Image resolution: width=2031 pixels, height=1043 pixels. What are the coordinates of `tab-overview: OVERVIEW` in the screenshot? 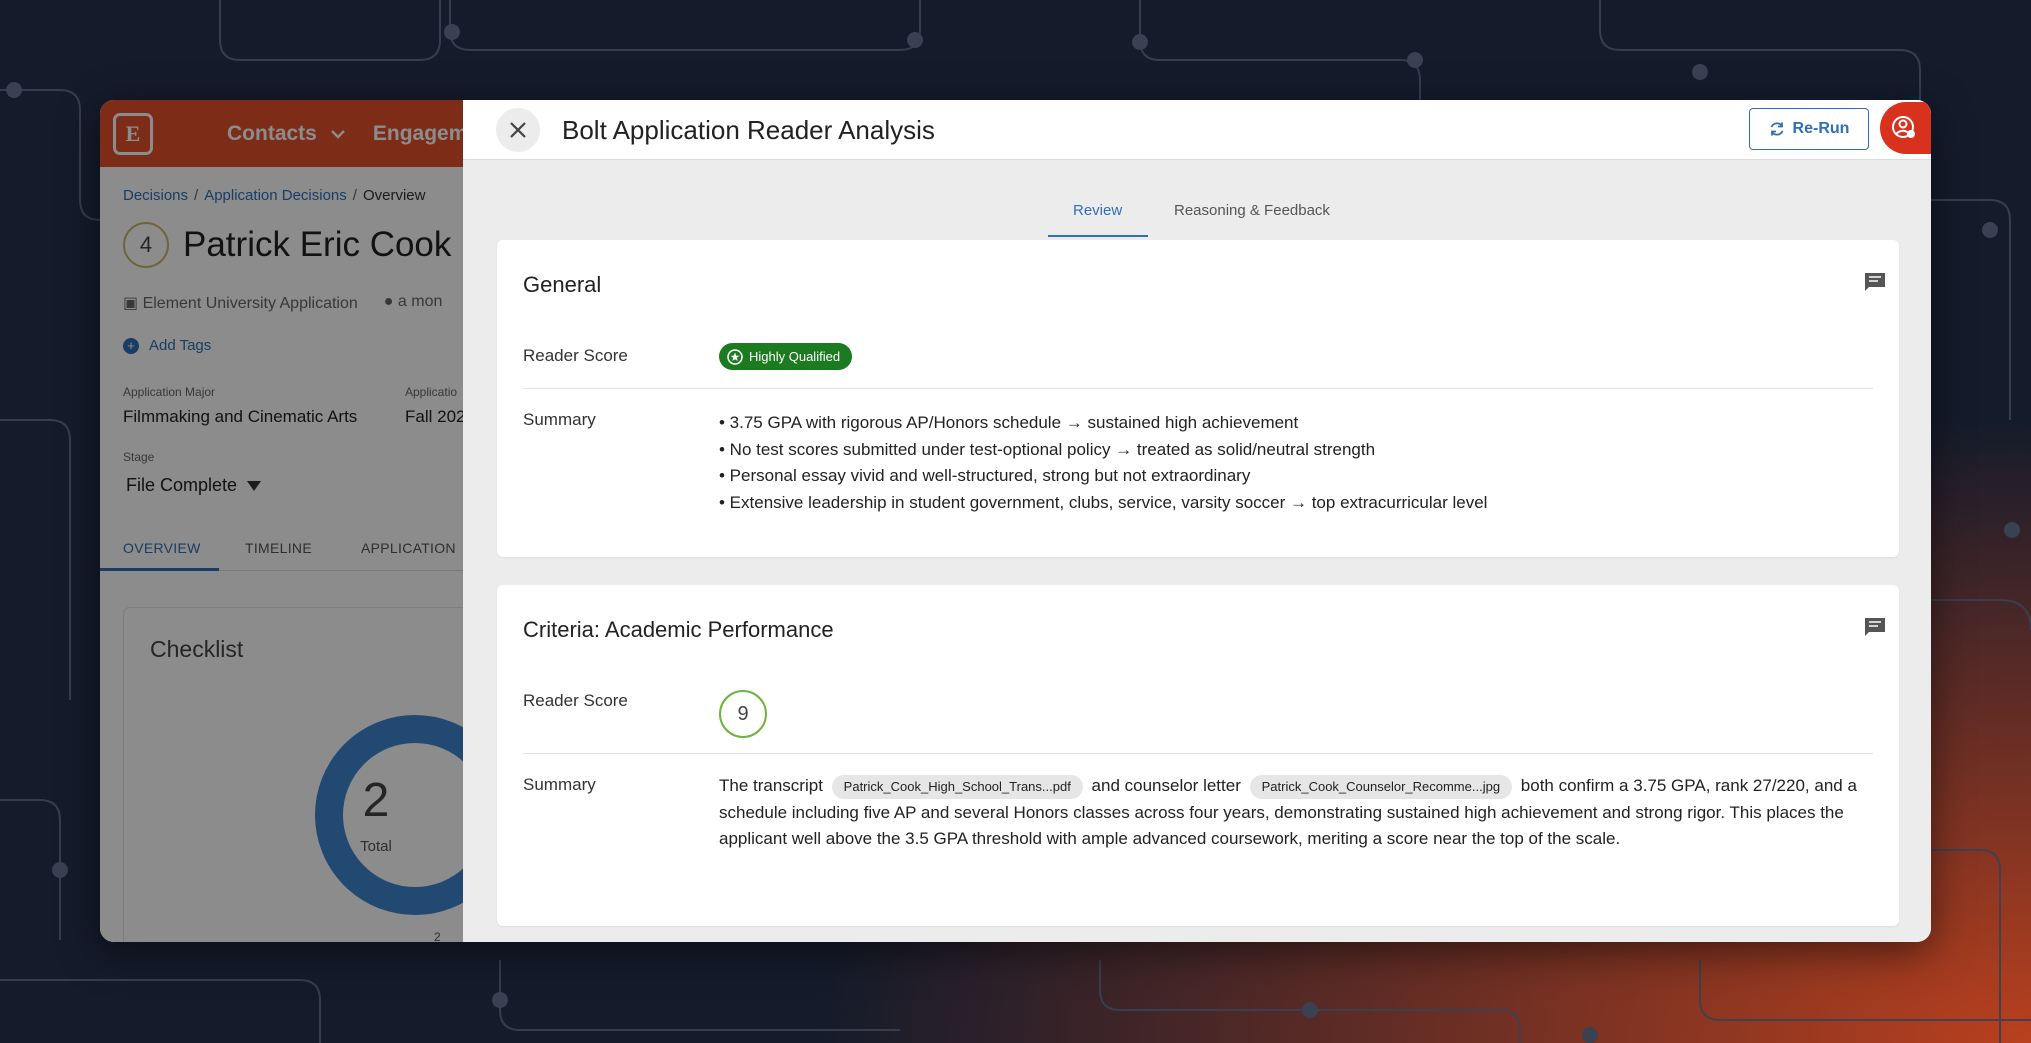 It's located at (162, 548).